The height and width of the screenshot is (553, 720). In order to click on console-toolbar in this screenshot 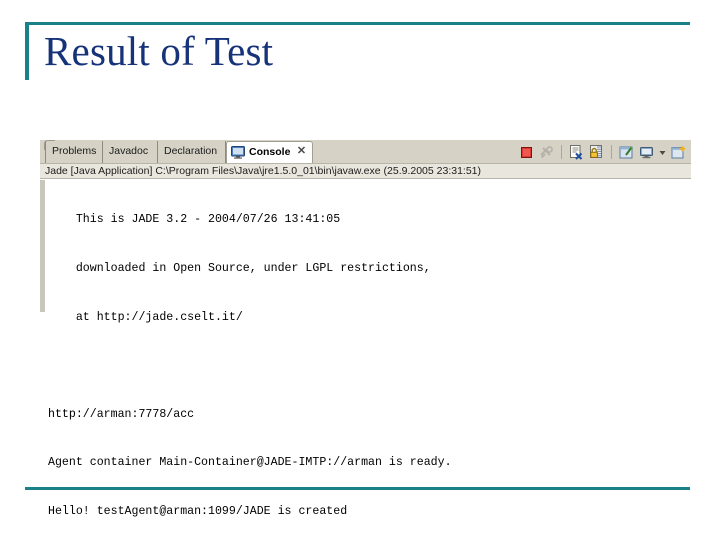, I will do `click(602, 152)`.